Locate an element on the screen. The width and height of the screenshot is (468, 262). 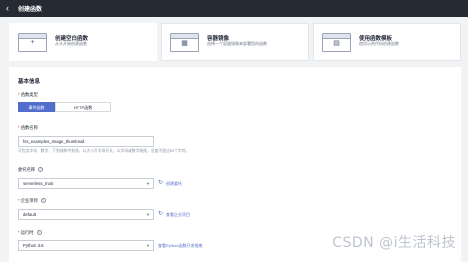
function-name-label: *函数名称 is located at coordinates (28, 127).